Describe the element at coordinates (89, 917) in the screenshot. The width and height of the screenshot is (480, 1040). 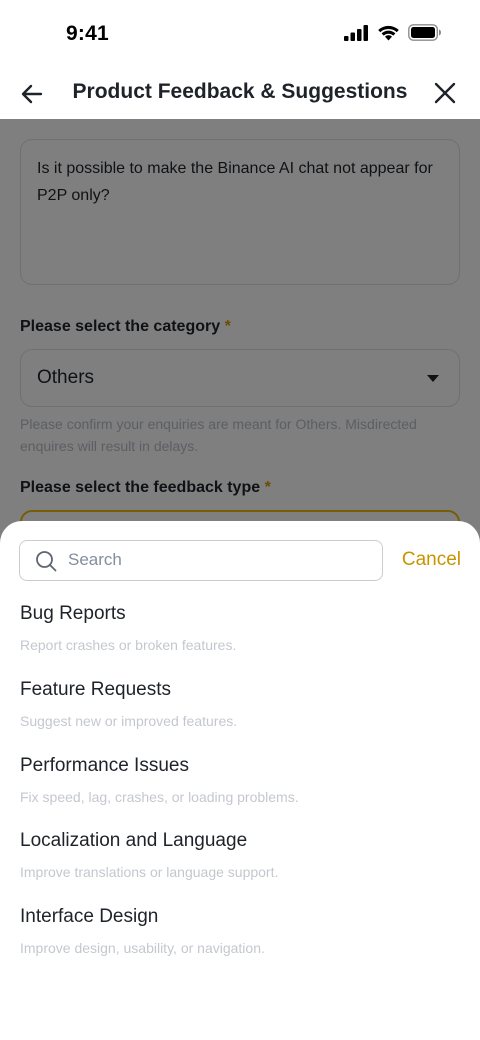
I see `option-title: Interface Design` at that location.